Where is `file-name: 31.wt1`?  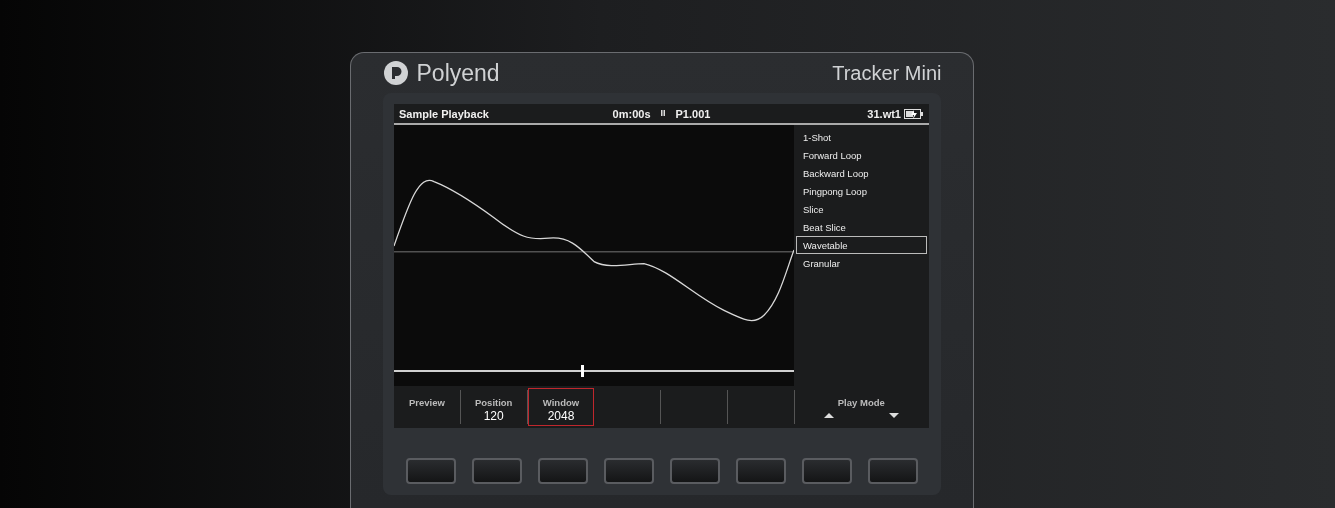
file-name: 31.wt1 is located at coordinates (884, 113).